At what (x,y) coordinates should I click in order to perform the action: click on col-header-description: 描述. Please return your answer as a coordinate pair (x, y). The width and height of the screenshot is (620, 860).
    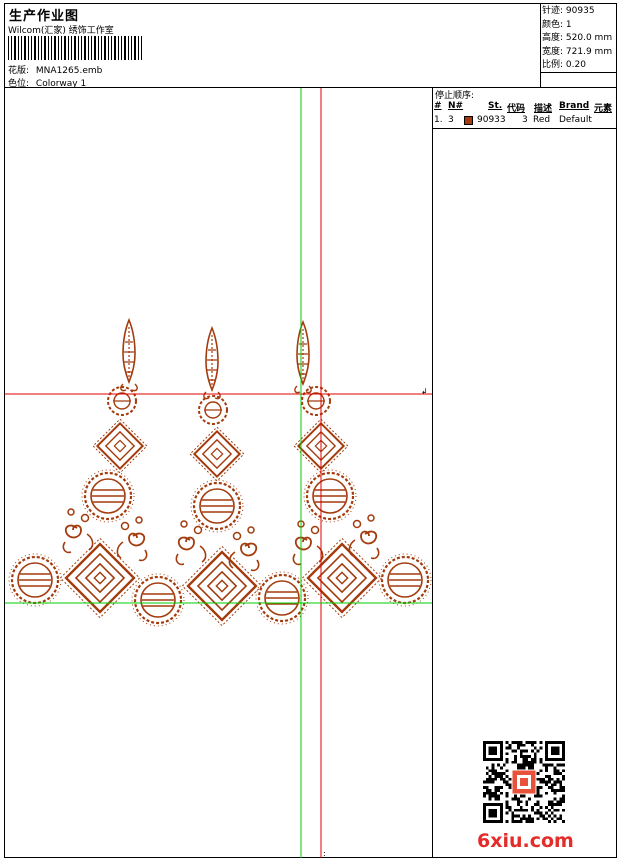
    Looking at the image, I should click on (543, 109).